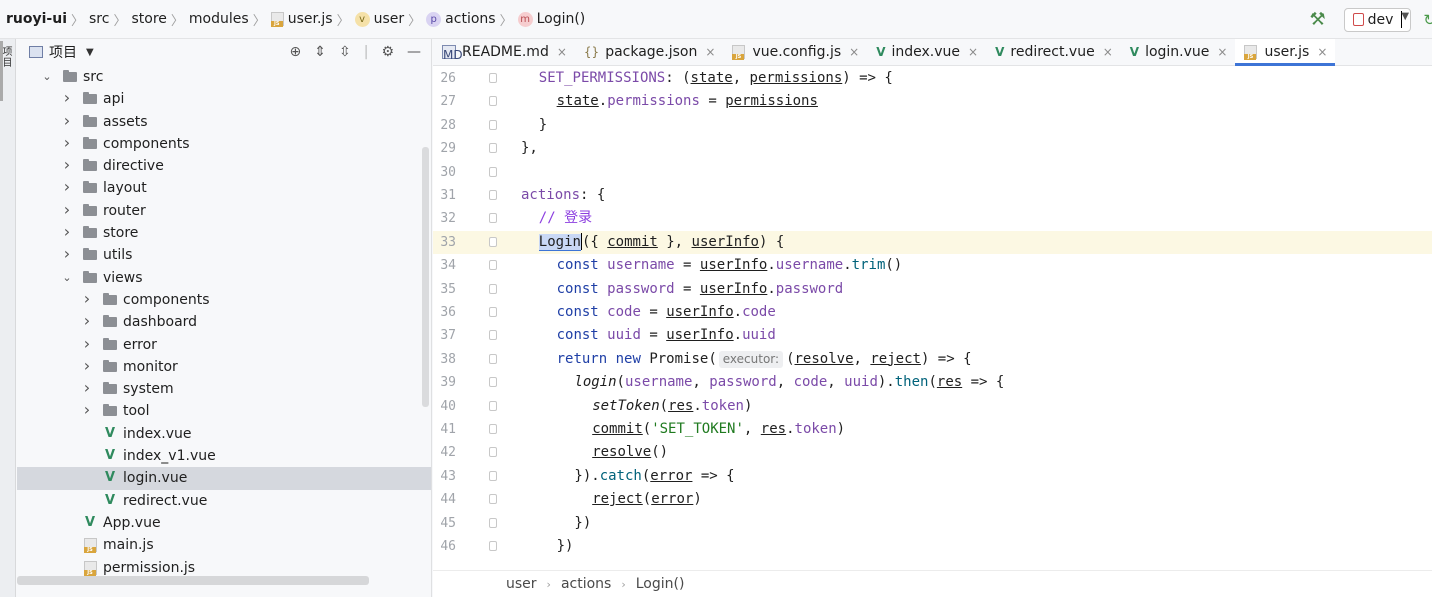  I want to click on tree-item: › store, so click(224, 232).